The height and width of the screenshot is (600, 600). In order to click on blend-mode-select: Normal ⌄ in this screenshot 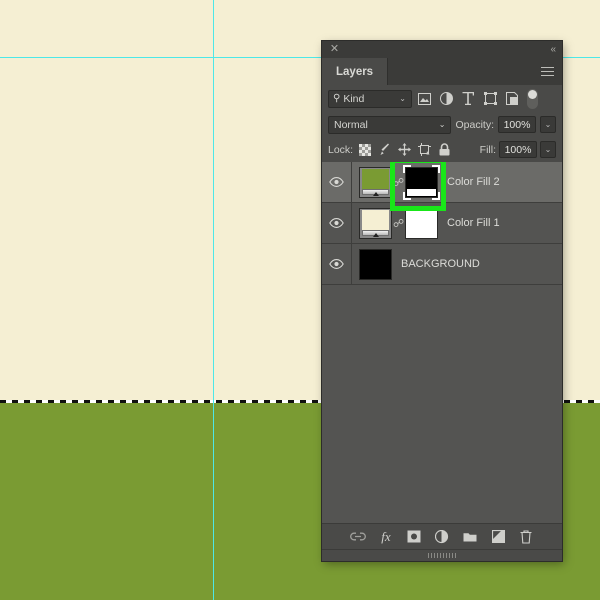, I will do `click(390, 124)`.